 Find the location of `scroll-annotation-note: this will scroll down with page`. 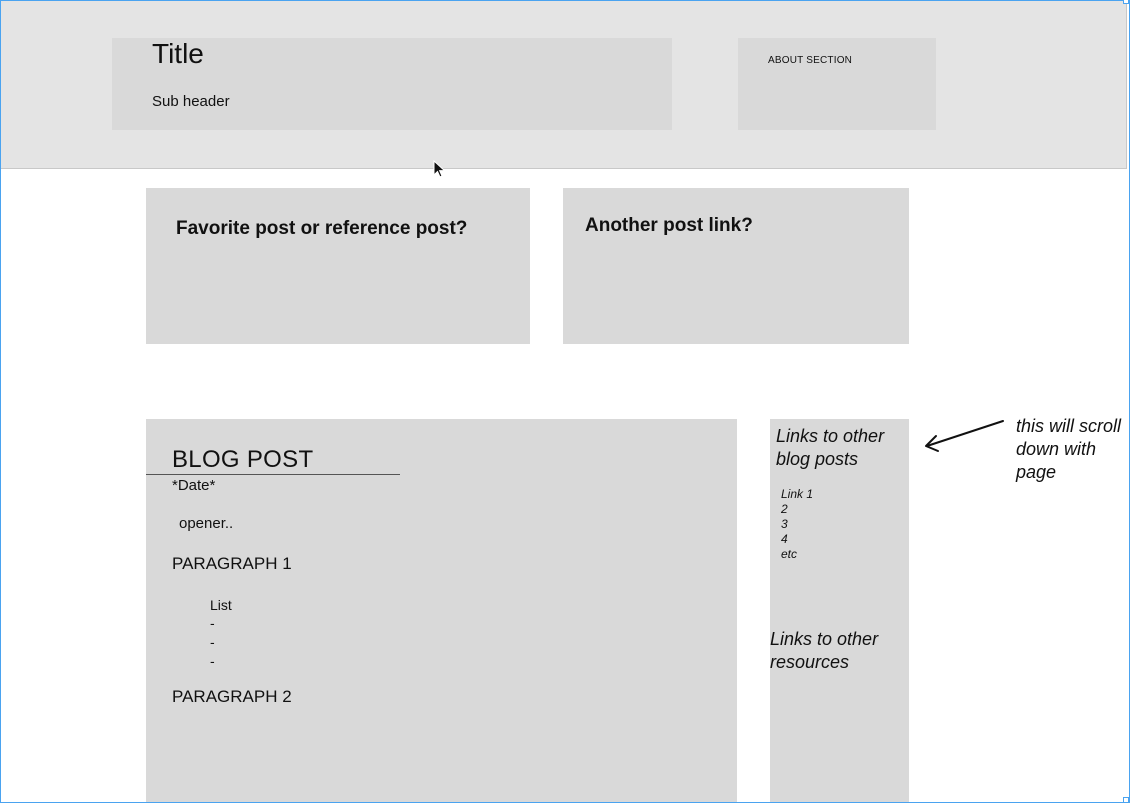

scroll-annotation-note: this will scroll down with page is located at coordinates (1069, 449).